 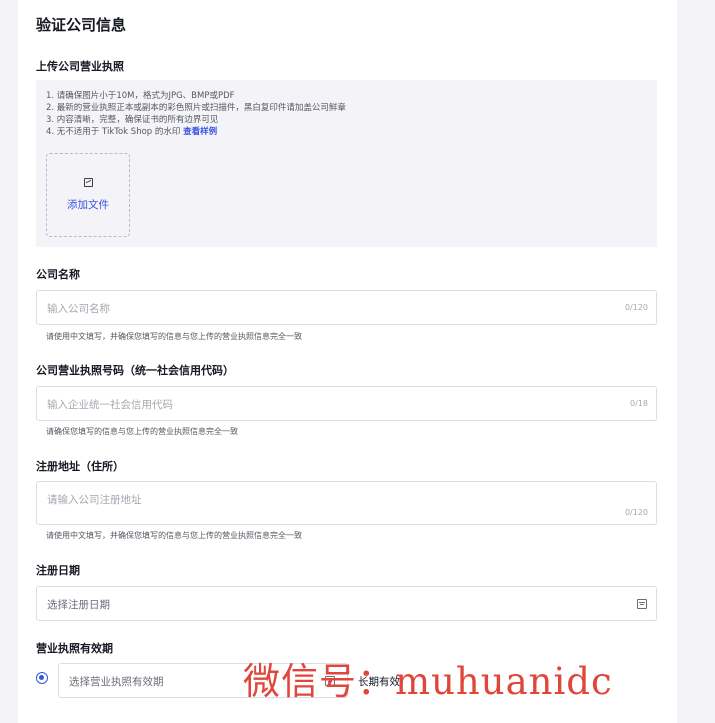 What do you see at coordinates (94, 500) in the screenshot?
I see `address-placeholder: 请输入公司注册地址` at bounding box center [94, 500].